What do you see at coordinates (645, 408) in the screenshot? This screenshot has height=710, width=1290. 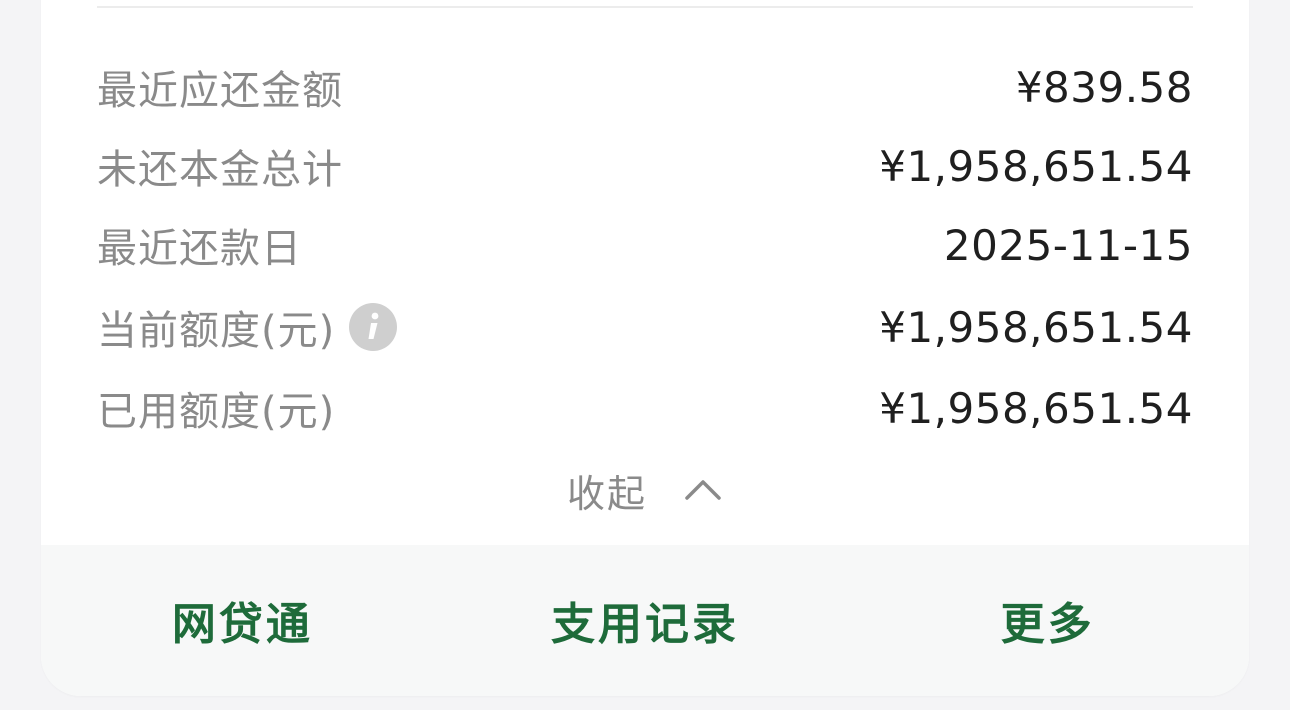 I see `row-used-limit: 已用额度(元) ¥1,958,651.54` at bounding box center [645, 408].